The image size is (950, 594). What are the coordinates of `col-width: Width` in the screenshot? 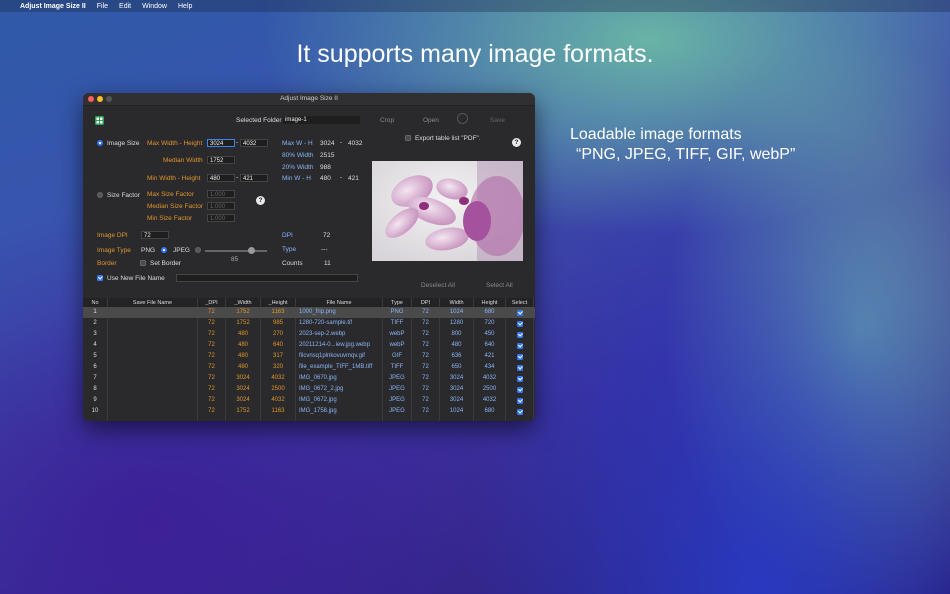 It's located at (456, 303).